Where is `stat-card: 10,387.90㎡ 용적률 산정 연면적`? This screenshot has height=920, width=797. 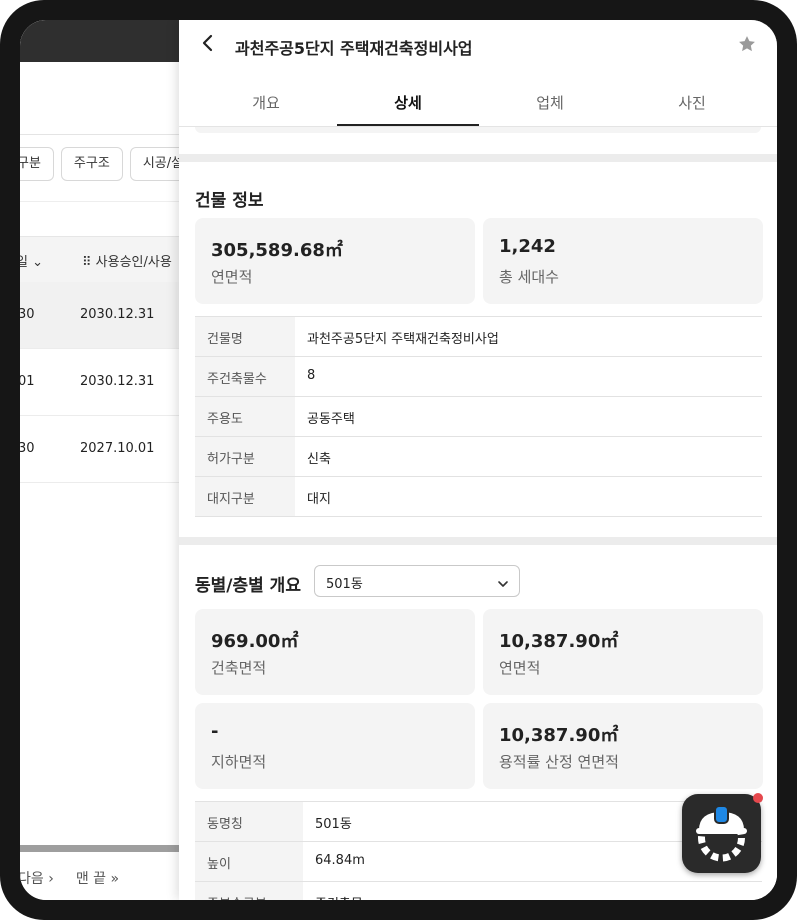
stat-card: 10,387.90㎡ 용적률 산정 연면적 is located at coordinates (623, 746).